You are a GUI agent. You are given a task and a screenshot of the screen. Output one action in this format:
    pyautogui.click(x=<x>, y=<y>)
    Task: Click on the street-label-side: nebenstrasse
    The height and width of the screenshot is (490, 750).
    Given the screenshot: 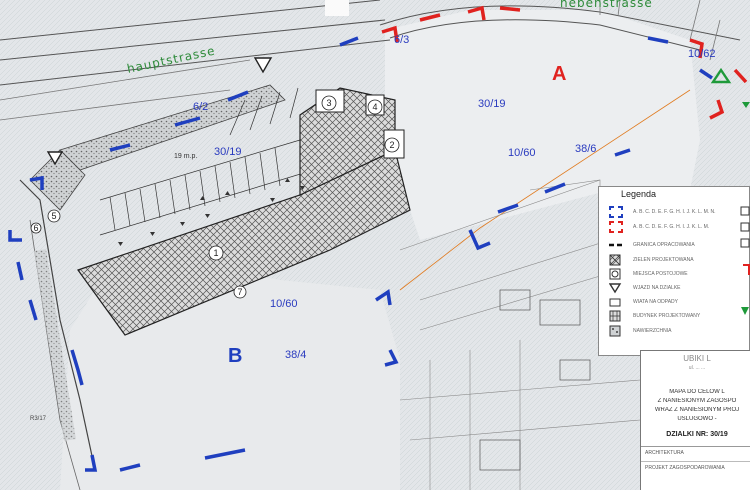 What is the action you would take?
    pyautogui.click(x=606, y=5)
    